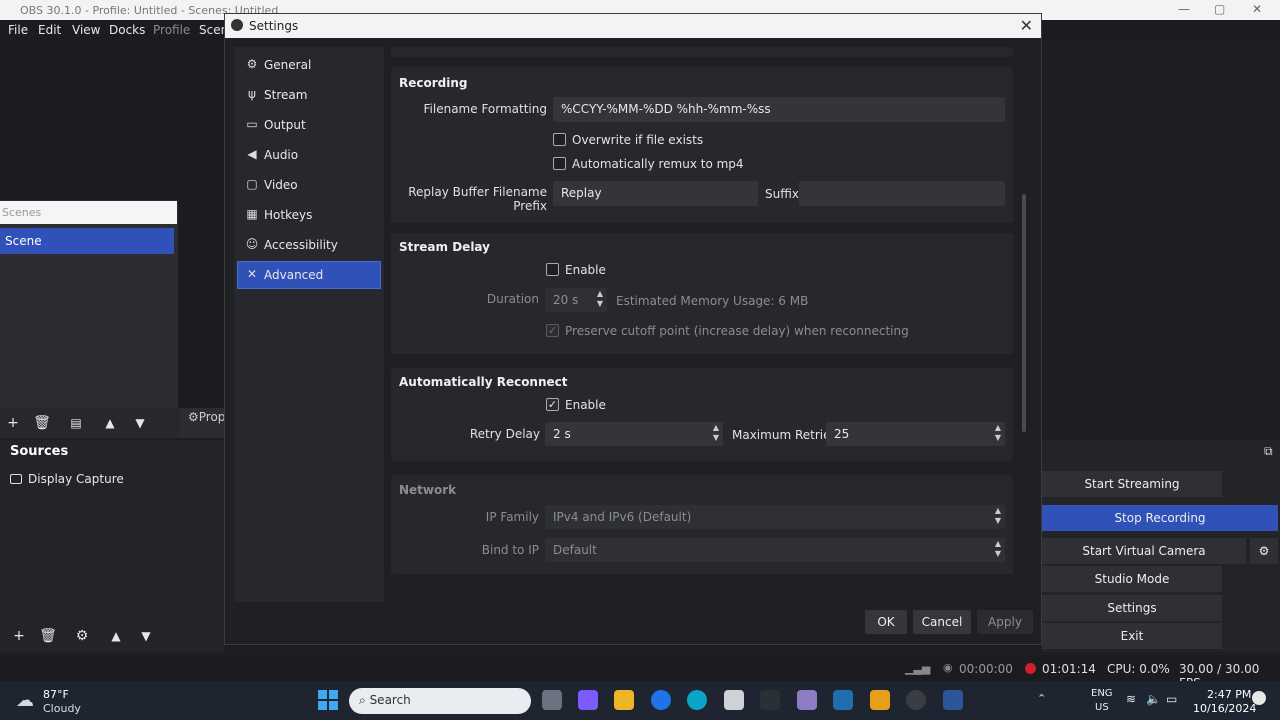  I want to click on task-view-icon, so click(552, 700).